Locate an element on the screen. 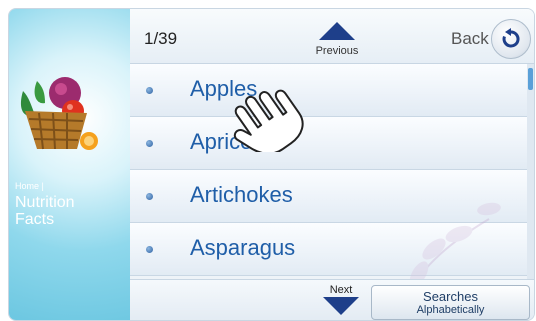  previous-button: Previous is located at coordinates (337, 41).